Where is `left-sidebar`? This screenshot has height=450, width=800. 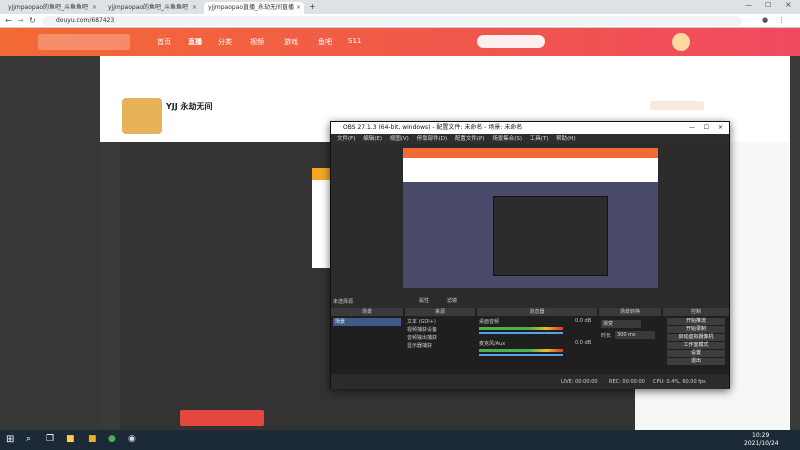 left-sidebar is located at coordinates (50, 243).